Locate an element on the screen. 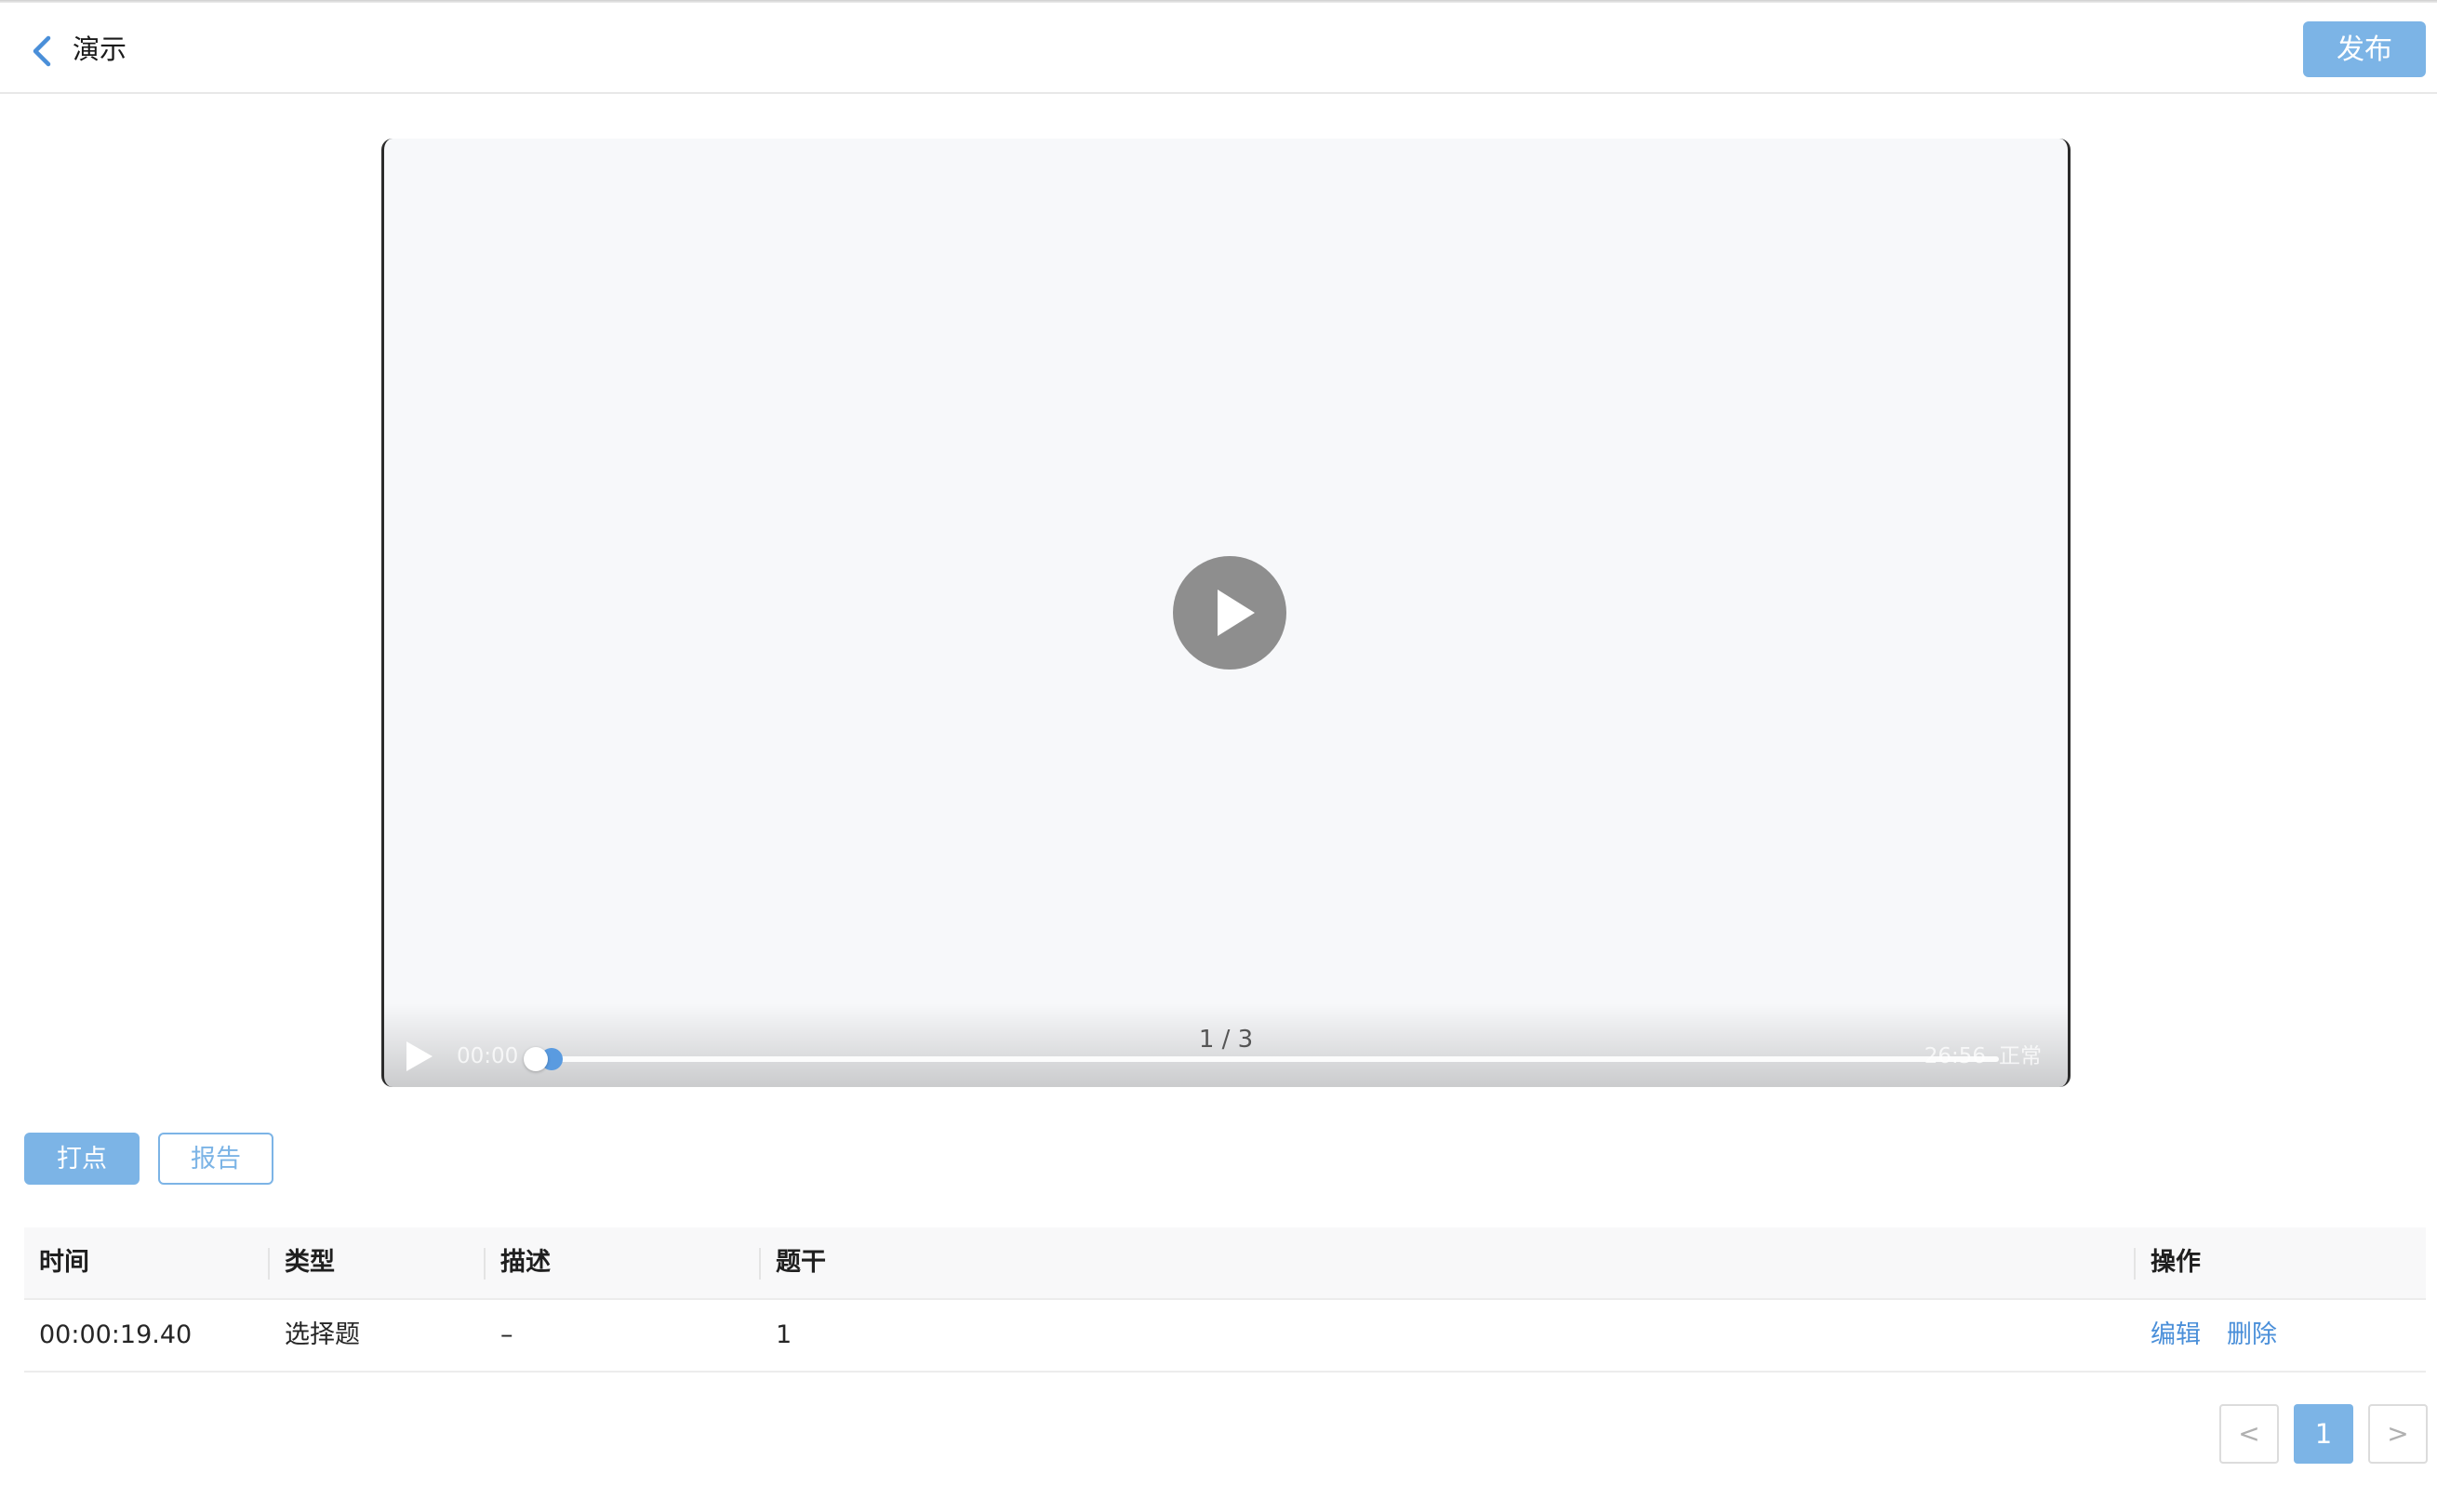  edit-link: 编辑 is located at coordinates (2176, 1334).